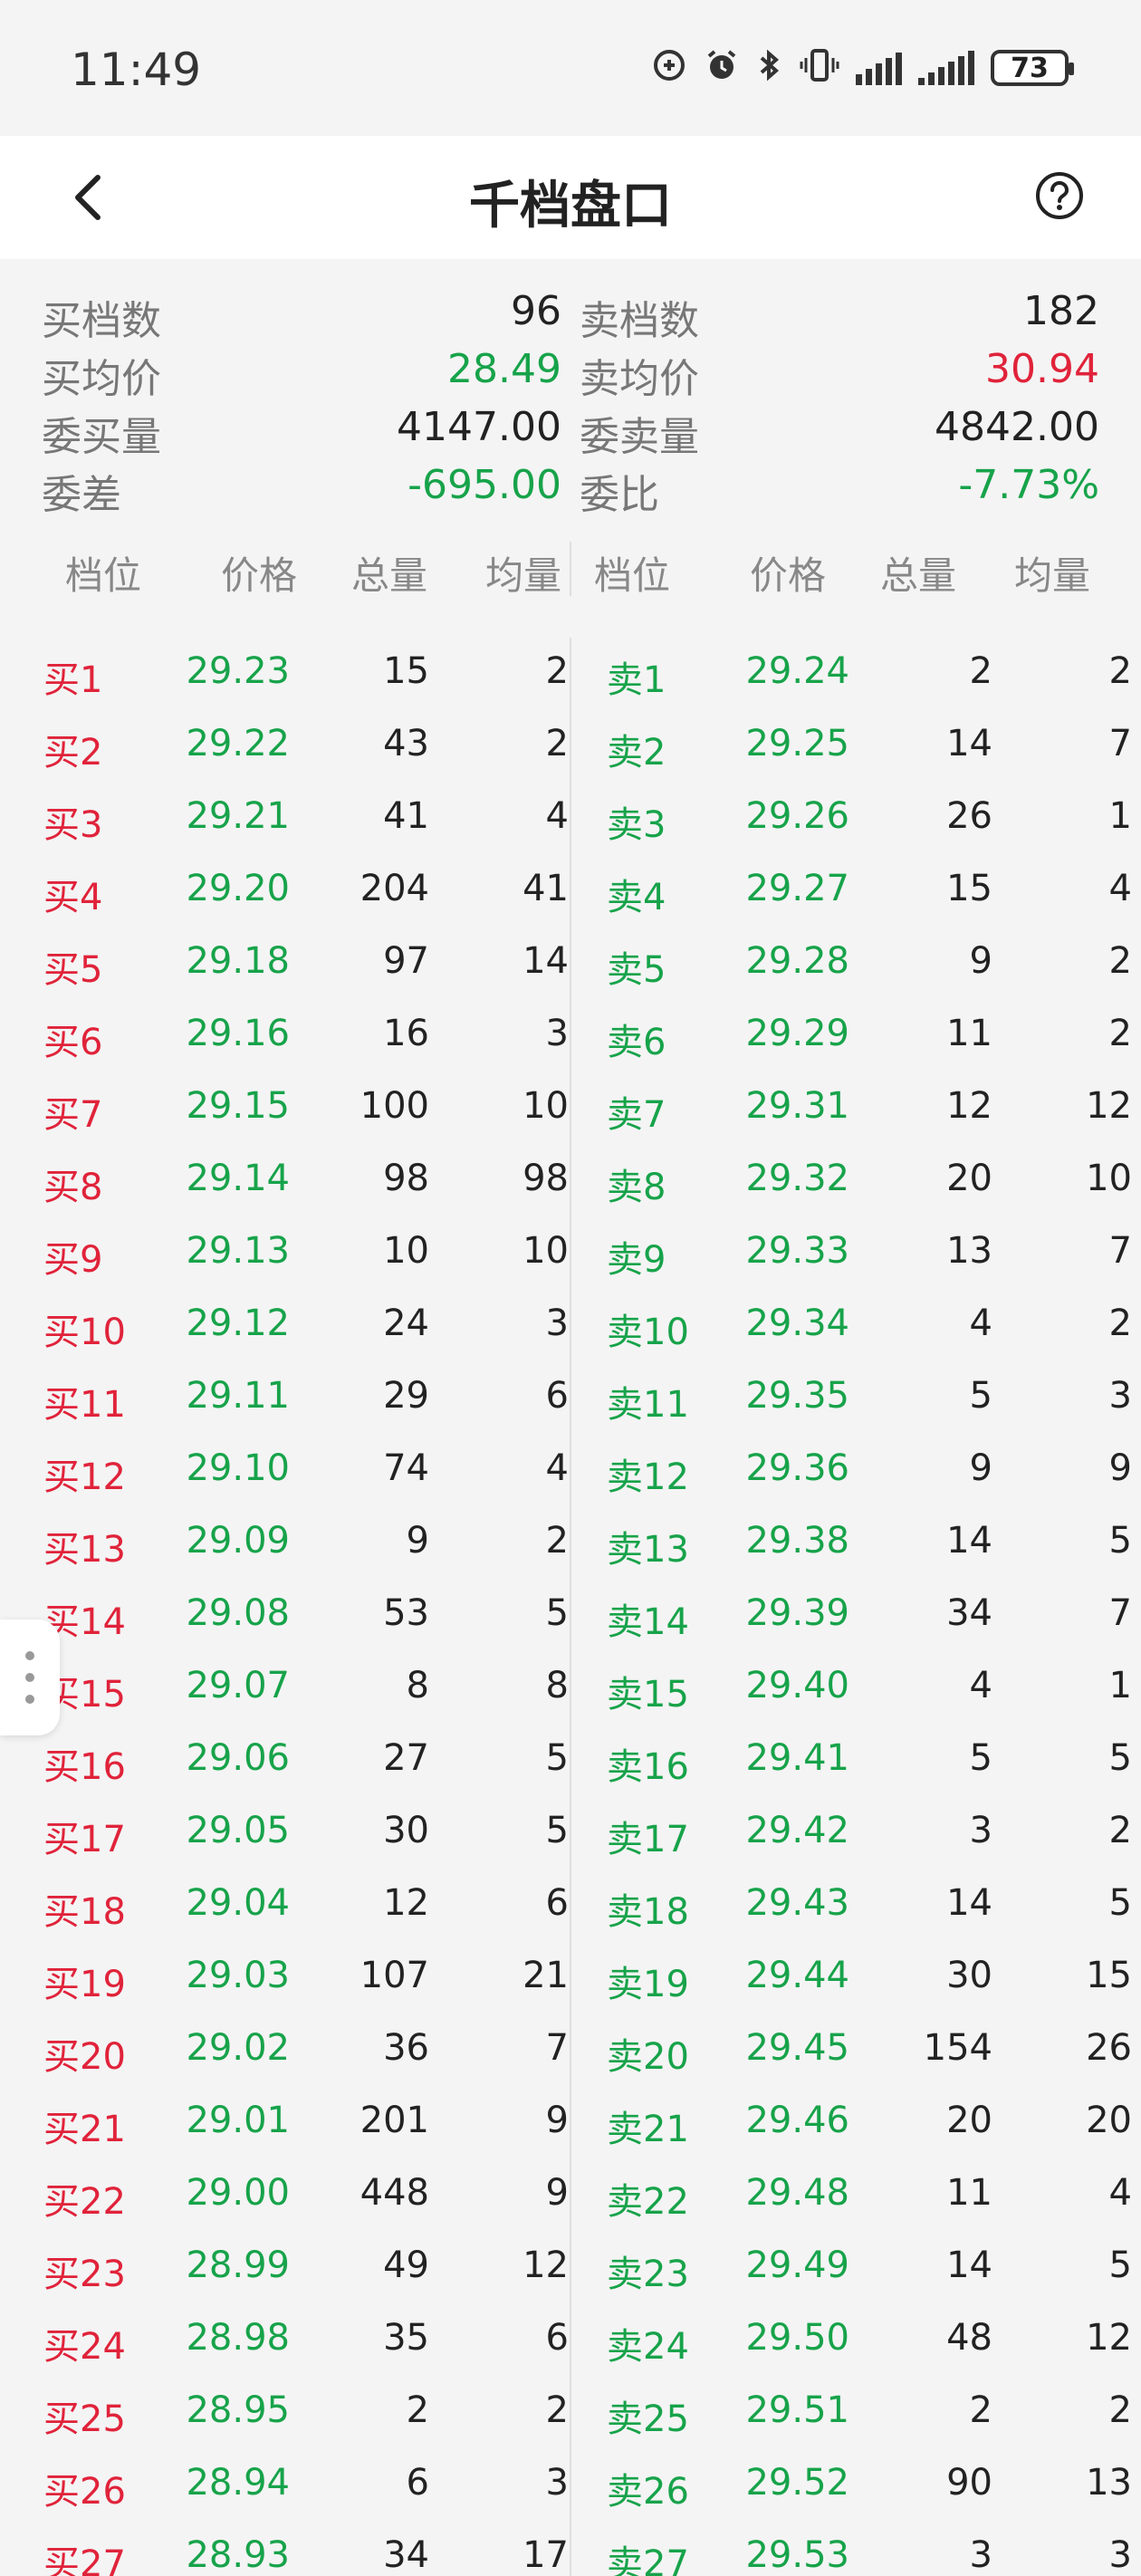  Describe the element at coordinates (969, 1106) in the screenshot. I see `sell-total: 12` at that location.